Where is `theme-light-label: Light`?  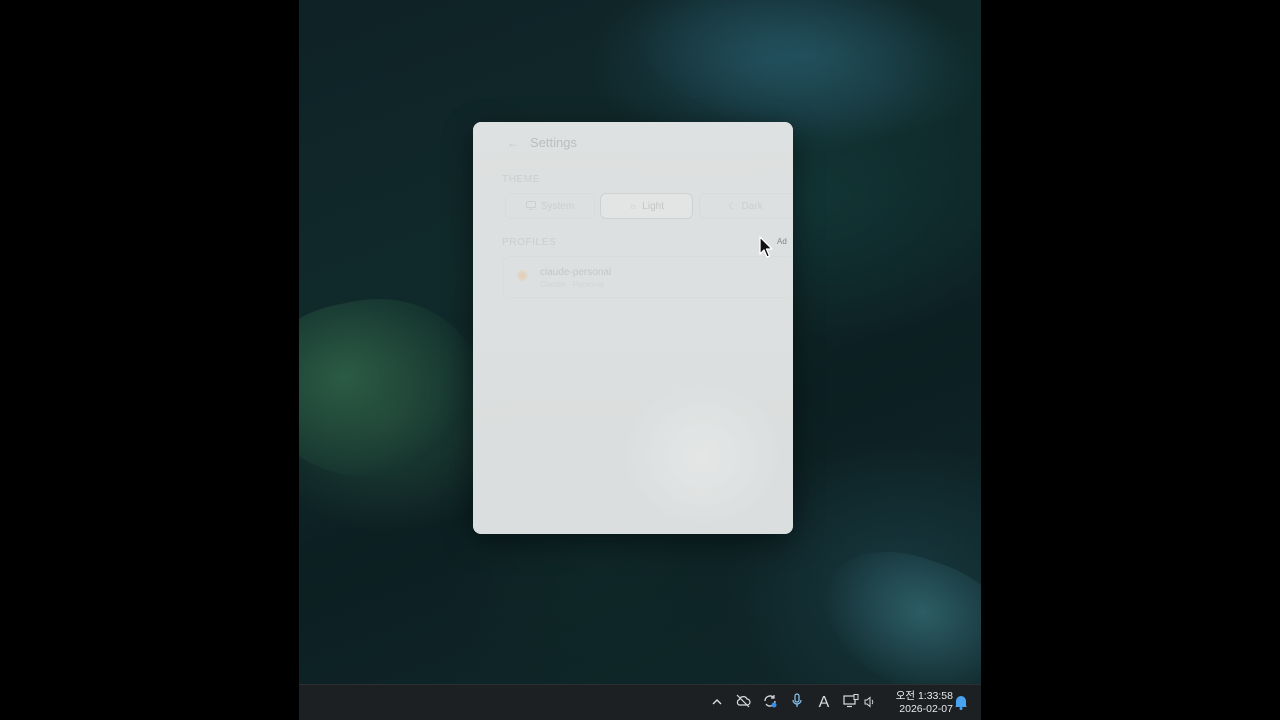 theme-light-label: Light is located at coordinates (653, 206).